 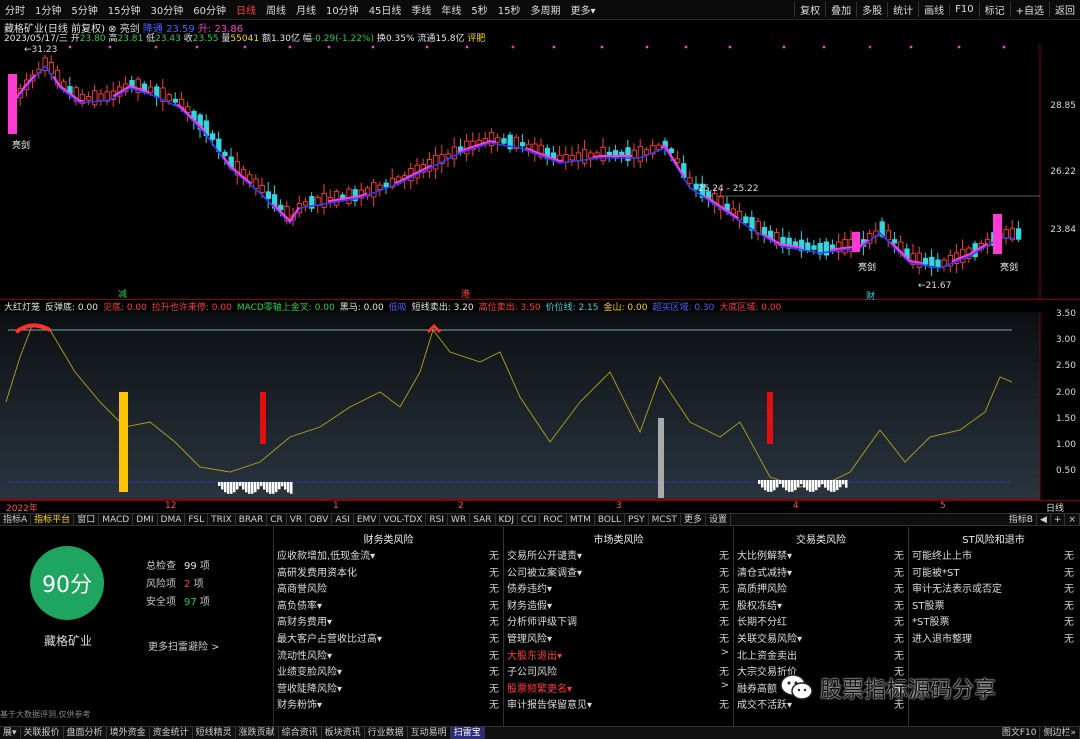 What do you see at coordinates (246, 9) in the screenshot?
I see `period-tab: 日线` at bounding box center [246, 9].